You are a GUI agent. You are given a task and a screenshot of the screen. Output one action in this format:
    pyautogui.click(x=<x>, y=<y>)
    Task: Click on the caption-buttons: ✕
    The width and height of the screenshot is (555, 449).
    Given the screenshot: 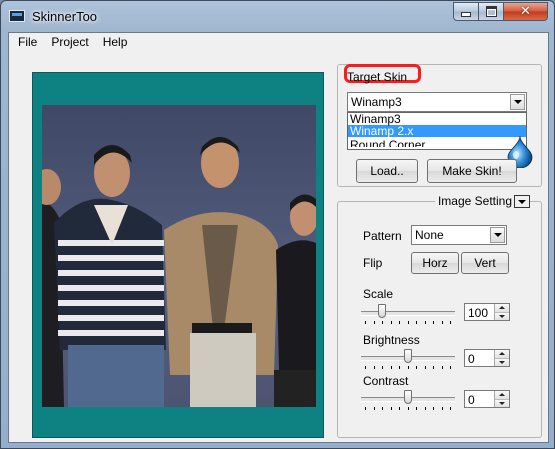 What is the action you would take?
    pyautogui.click(x=500, y=12)
    